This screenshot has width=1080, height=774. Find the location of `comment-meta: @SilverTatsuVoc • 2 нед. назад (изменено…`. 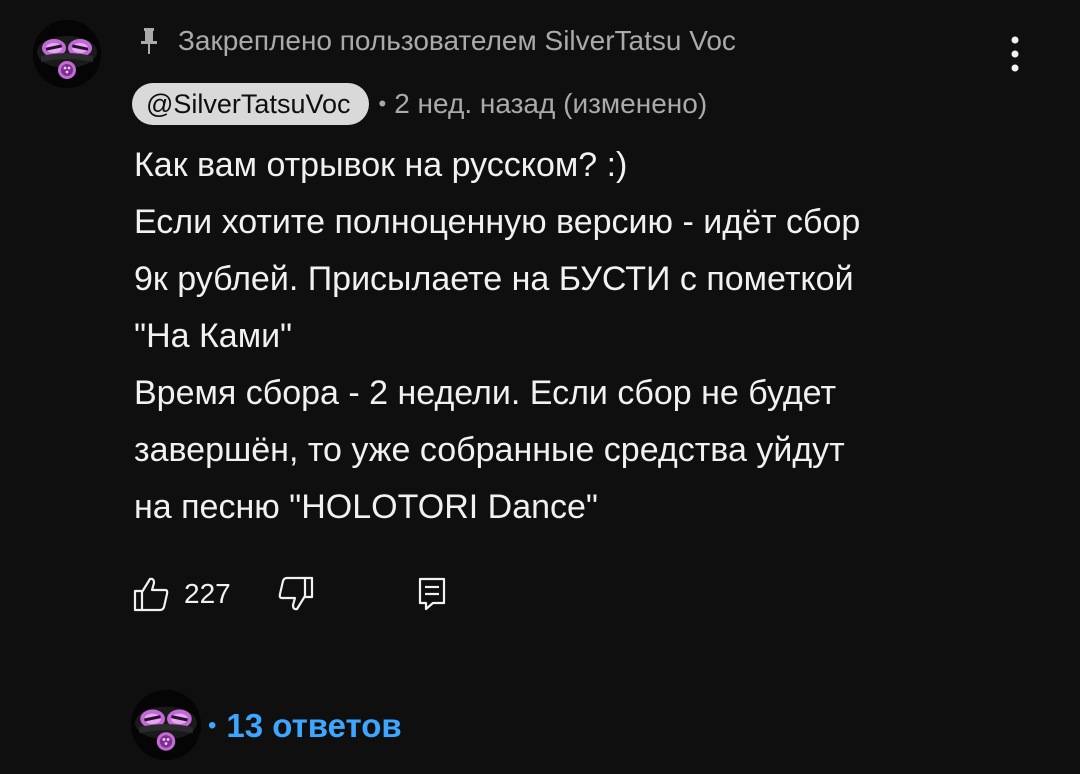

comment-meta: @SilverTatsuVoc • 2 нед. назад (изменено… is located at coordinates (419, 104).